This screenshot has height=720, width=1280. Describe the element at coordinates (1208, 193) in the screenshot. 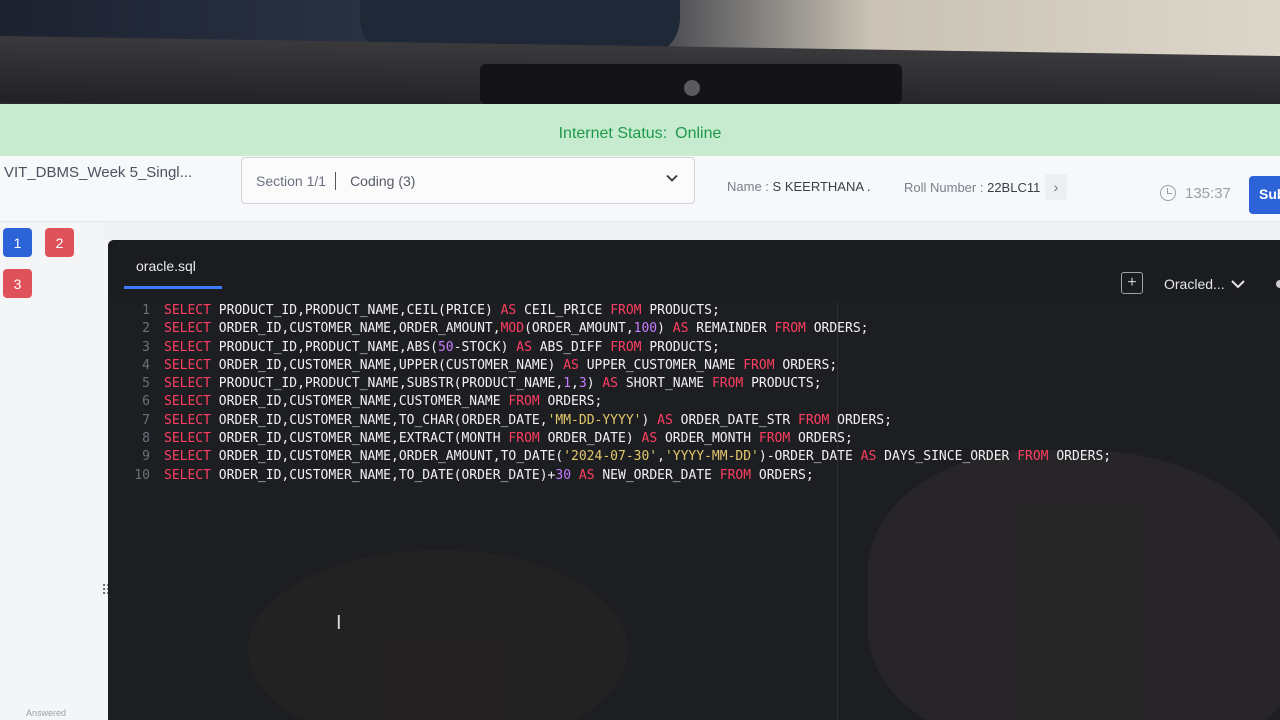

I see `timer: 135:37` at that location.